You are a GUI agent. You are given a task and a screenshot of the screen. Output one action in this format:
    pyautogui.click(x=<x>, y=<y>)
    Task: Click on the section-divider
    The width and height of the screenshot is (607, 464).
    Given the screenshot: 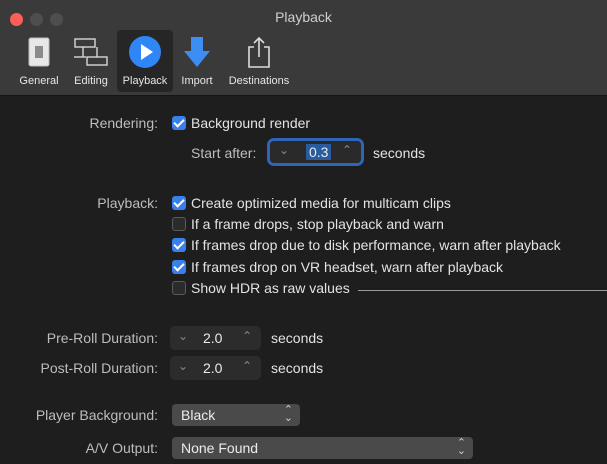 What is the action you would take?
    pyautogui.click(x=482, y=290)
    